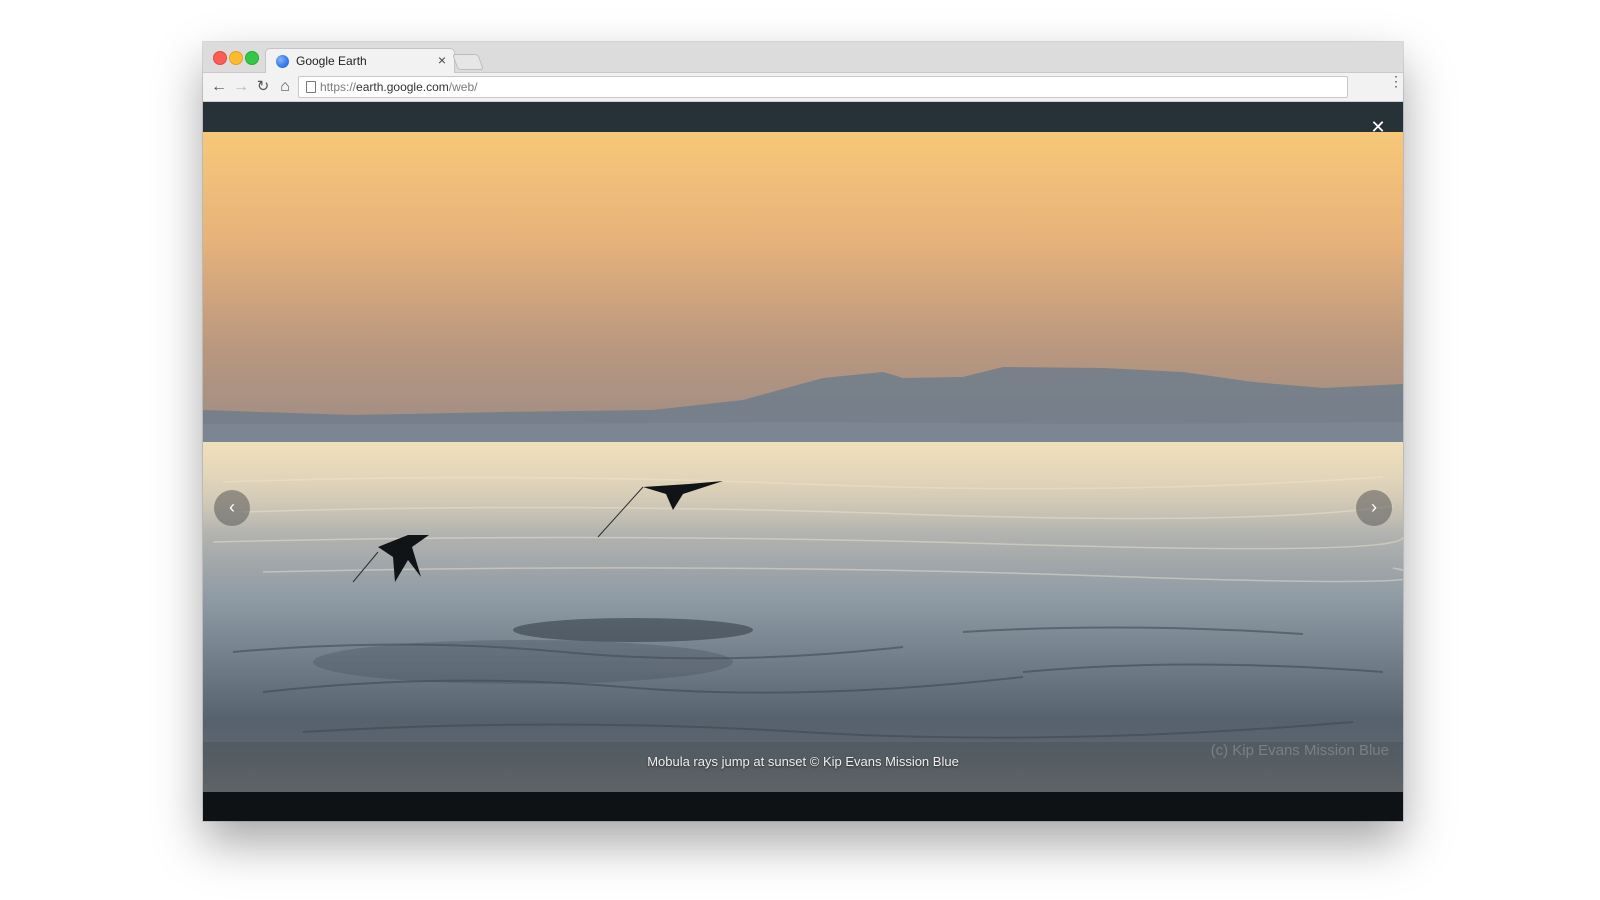 The width and height of the screenshot is (1600, 900). Describe the element at coordinates (803, 806) in the screenshot. I see `caption-bar` at that location.